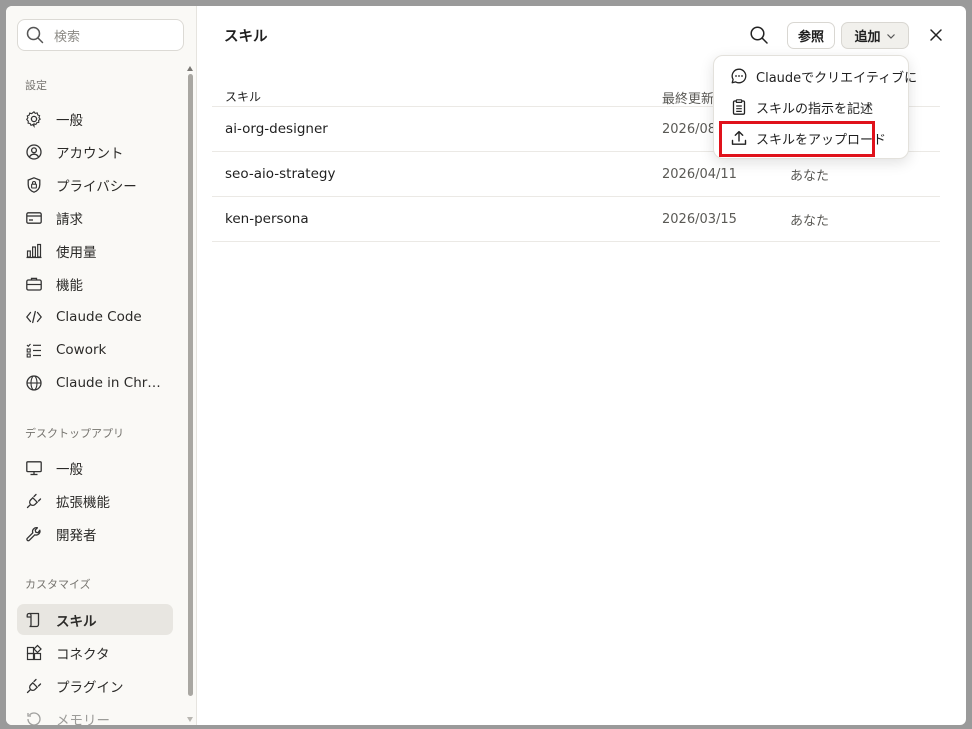 This screenshot has width=972, height=729. Describe the element at coordinates (890, 36) in the screenshot. I see `chevron-down-icon` at that location.